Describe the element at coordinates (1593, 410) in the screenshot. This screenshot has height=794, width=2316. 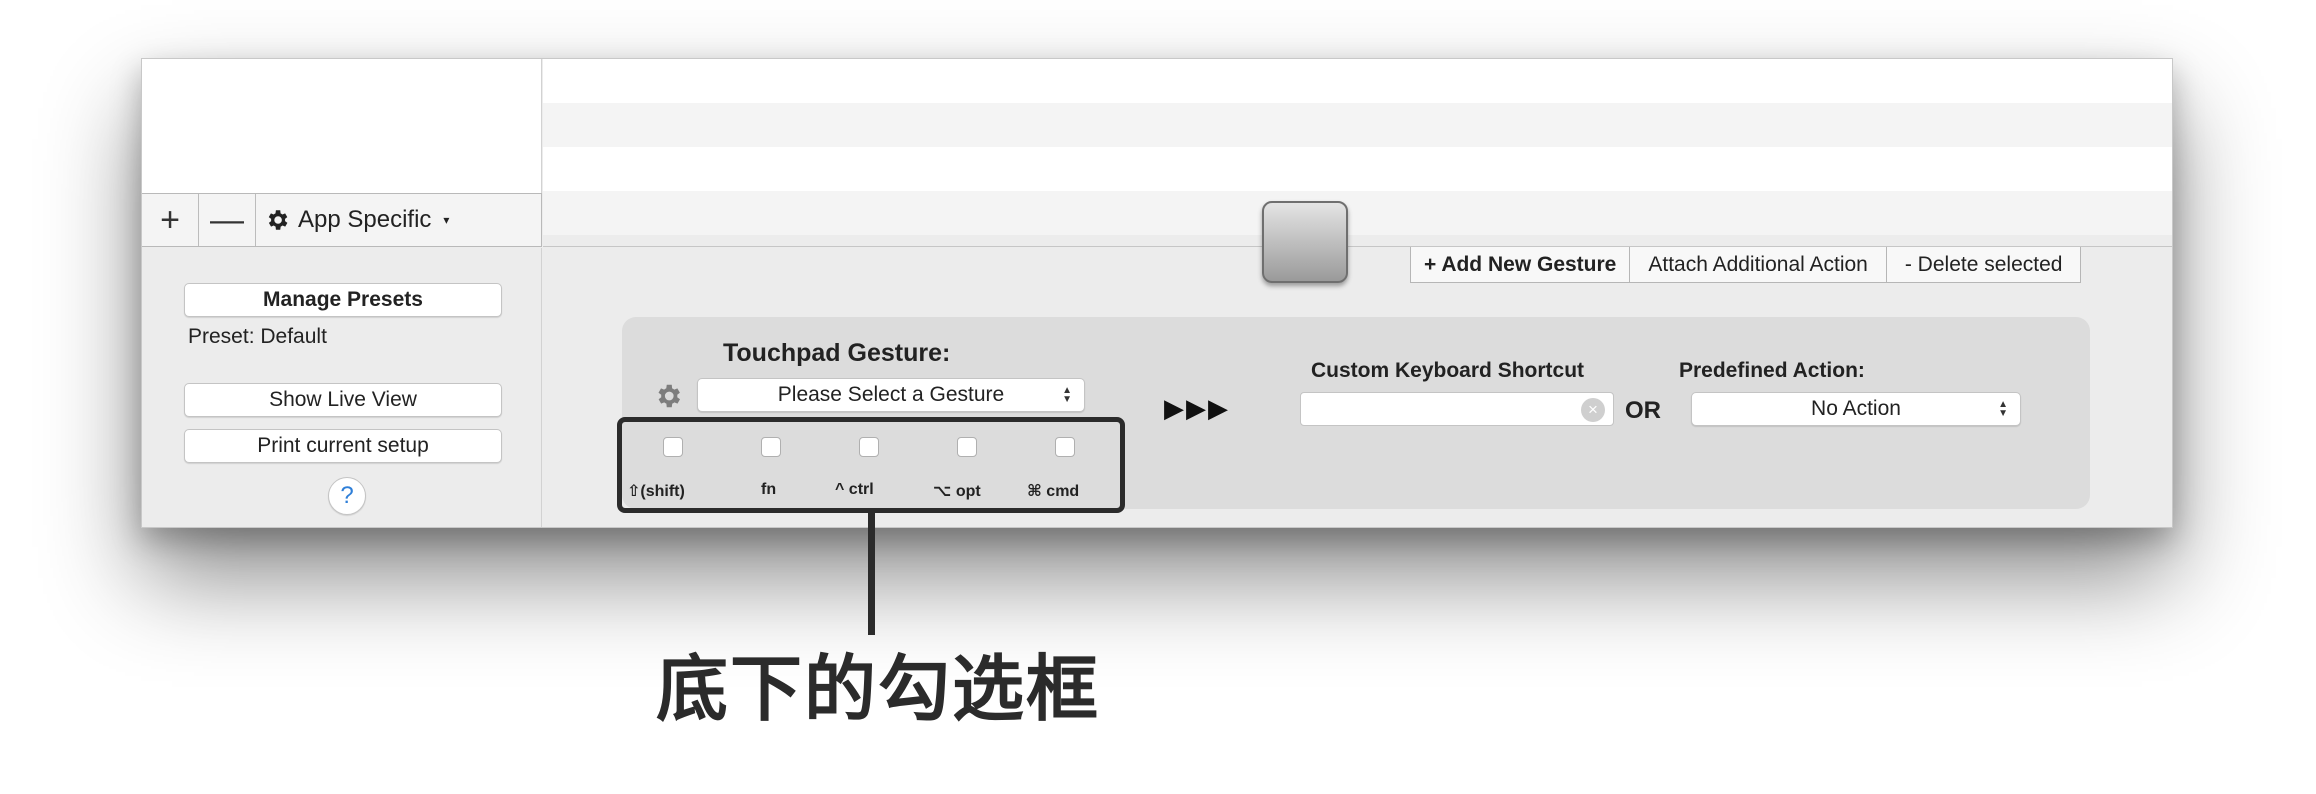
I see `clear-icon: ×` at that location.